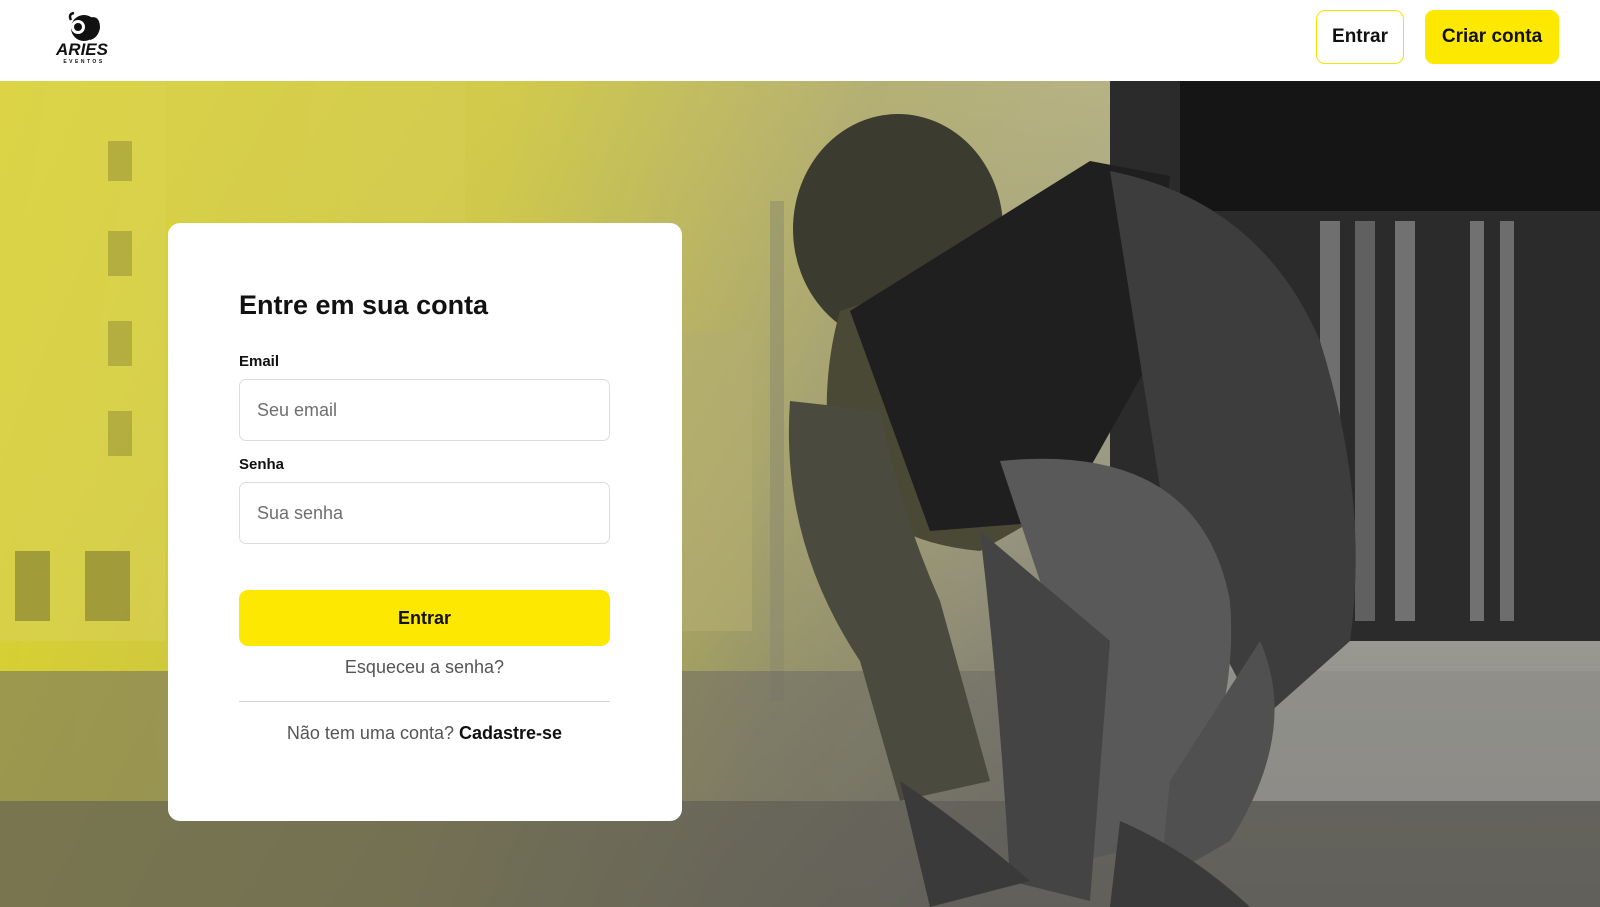 The image size is (1600, 907). Describe the element at coordinates (259, 361) in the screenshot. I see `email-label: Email` at that location.